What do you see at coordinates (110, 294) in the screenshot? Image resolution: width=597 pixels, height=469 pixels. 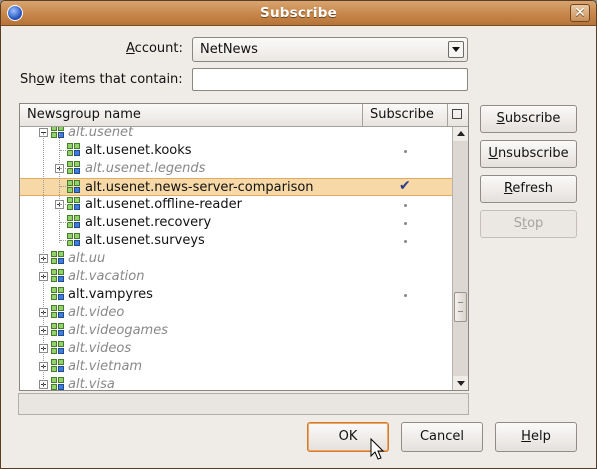 I see `newsgroup-name: alt.vampyres` at bounding box center [110, 294].